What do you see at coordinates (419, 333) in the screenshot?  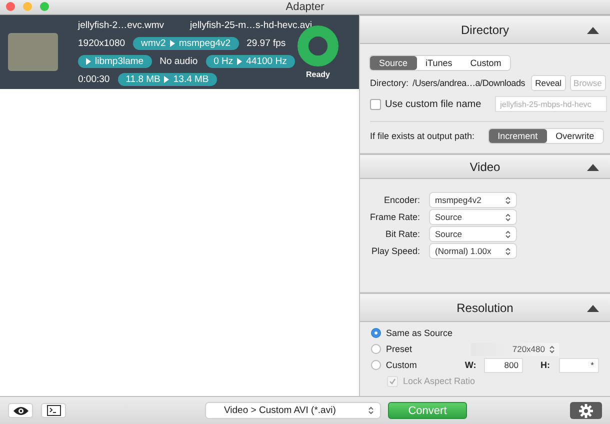 I see `radio-label: Same as Source` at bounding box center [419, 333].